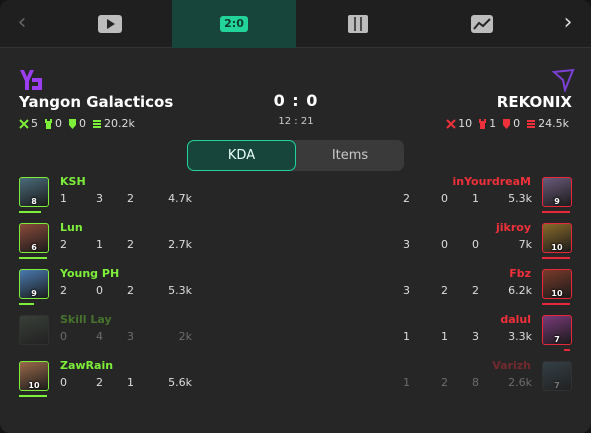  What do you see at coordinates (520, 273) in the screenshot?
I see `player-name: Fbz` at bounding box center [520, 273].